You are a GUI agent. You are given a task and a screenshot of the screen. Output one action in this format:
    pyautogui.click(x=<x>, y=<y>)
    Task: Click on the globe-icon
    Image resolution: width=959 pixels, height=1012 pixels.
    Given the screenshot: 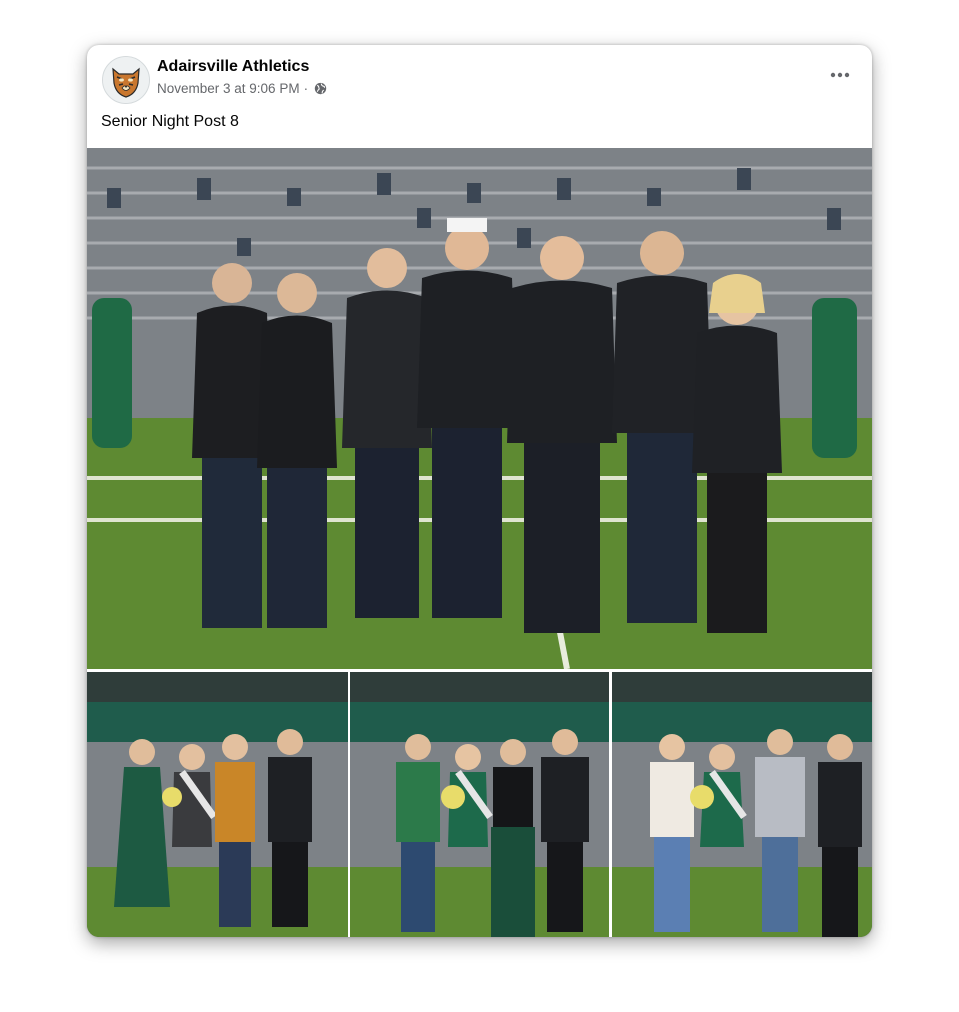 What is the action you would take?
    pyautogui.click(x=320, y=88)
    